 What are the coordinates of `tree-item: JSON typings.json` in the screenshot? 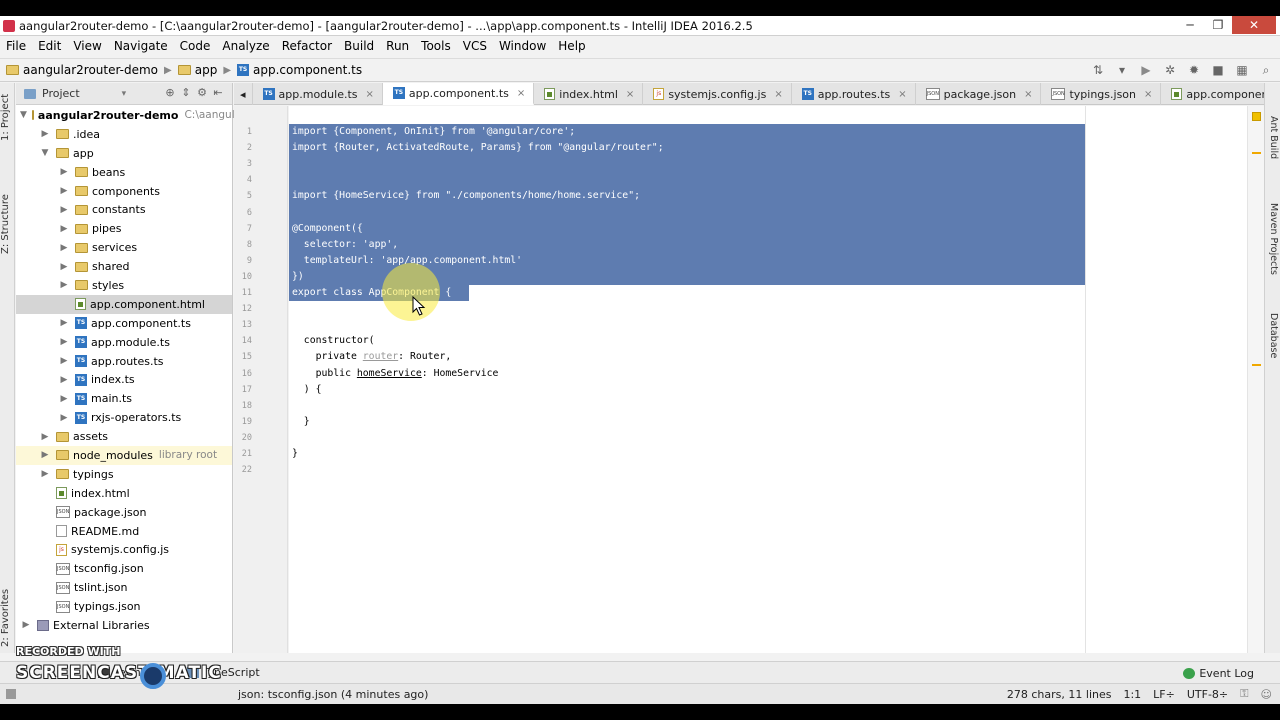 It's located at (124, 606).